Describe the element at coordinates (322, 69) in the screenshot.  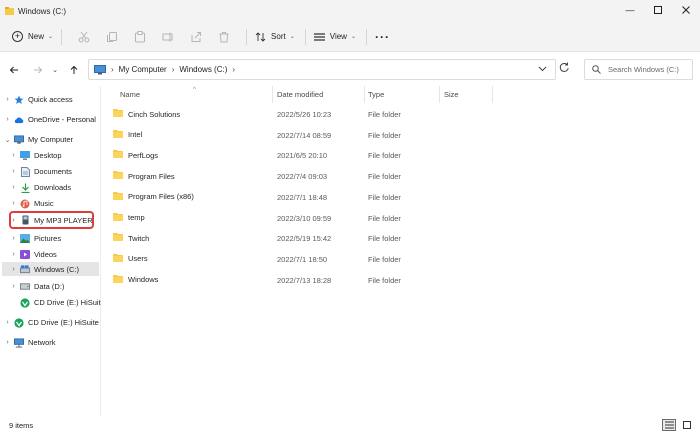
I see `address-bar: › My Computer › Windows (C:) ›` at that location.